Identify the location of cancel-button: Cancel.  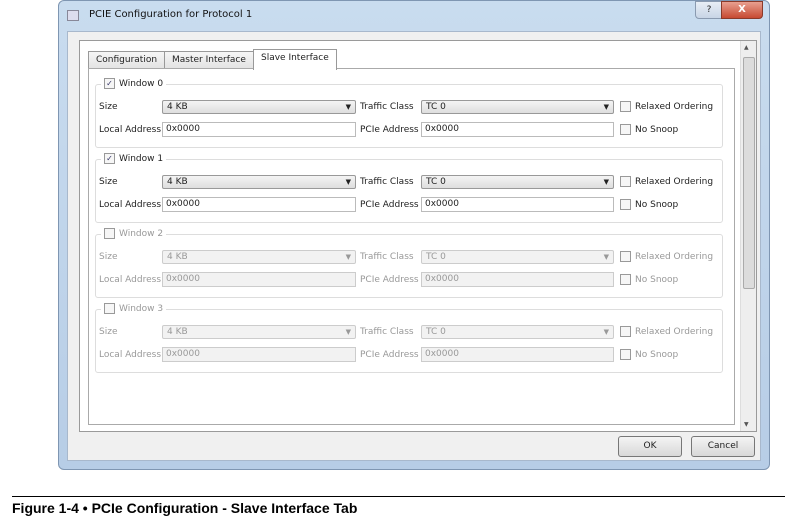
(723, 446).